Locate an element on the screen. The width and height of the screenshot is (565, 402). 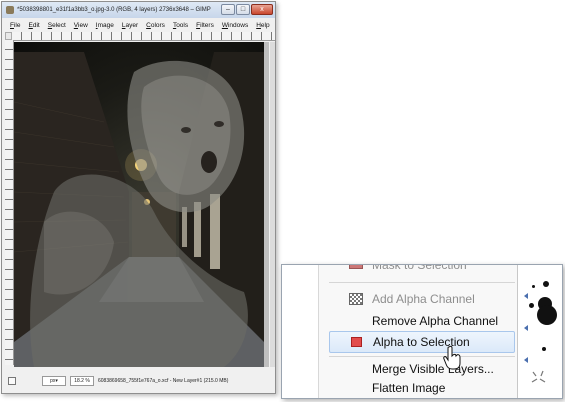
menu-edit: Edit is located at coordinates (34, 26).